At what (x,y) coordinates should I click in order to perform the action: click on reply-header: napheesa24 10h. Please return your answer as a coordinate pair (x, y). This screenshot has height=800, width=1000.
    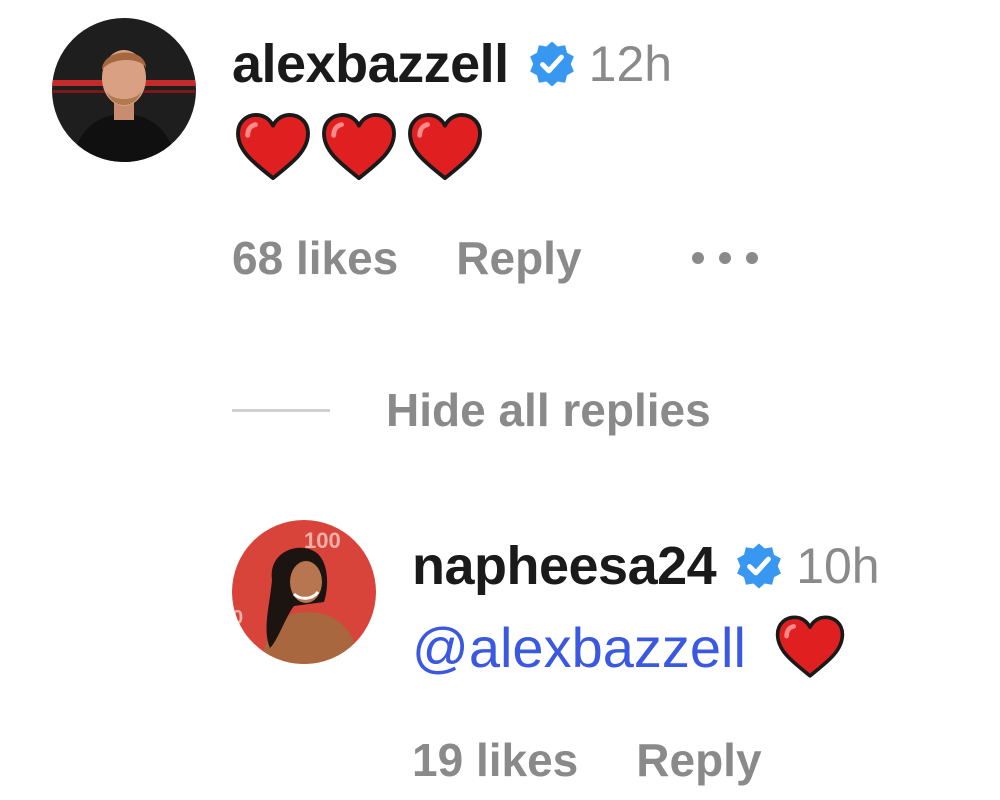
    Looking at the image, I should click on (646, 566).